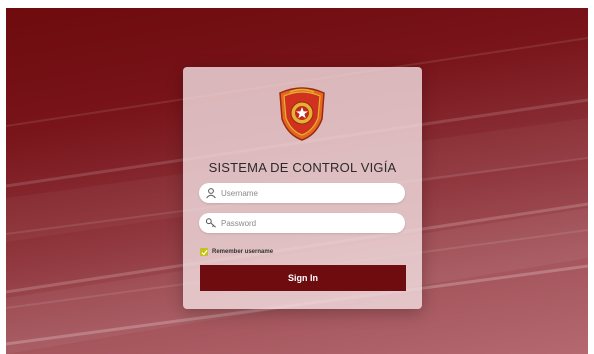 The image size is (594, 354). What do you see at coordinates (302, 167) in the screenshot?
I see `page-title: SISTEMA DE CONTROL VIGÍA` at bounding box center [302, 167].